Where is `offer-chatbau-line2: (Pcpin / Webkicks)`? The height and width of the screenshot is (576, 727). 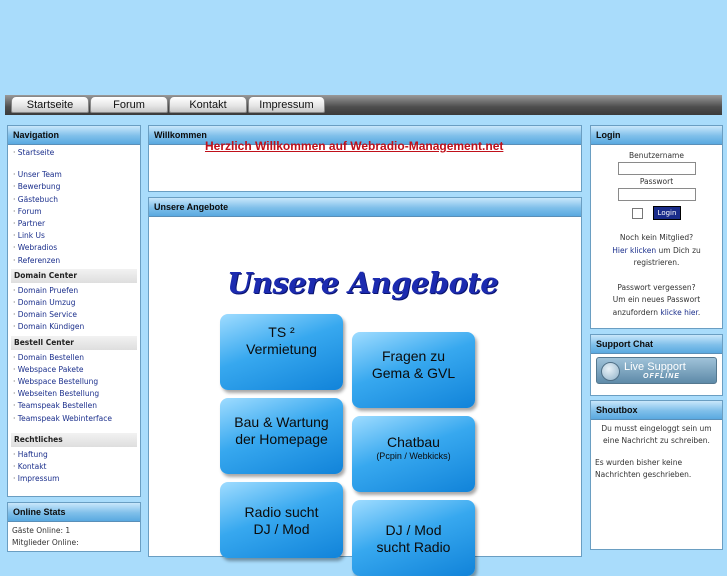 offer-chatbau-line2: (Pcpin / Webkicks) is located at coordinates (413, 456).